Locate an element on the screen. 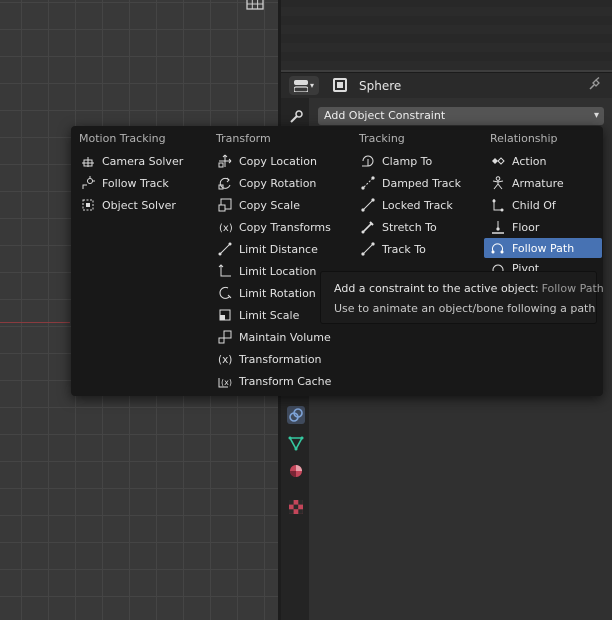 The width and height of the screenshot is (612, 620). menu-item-label: Copy Transforms is located at coordinates (285, 227).